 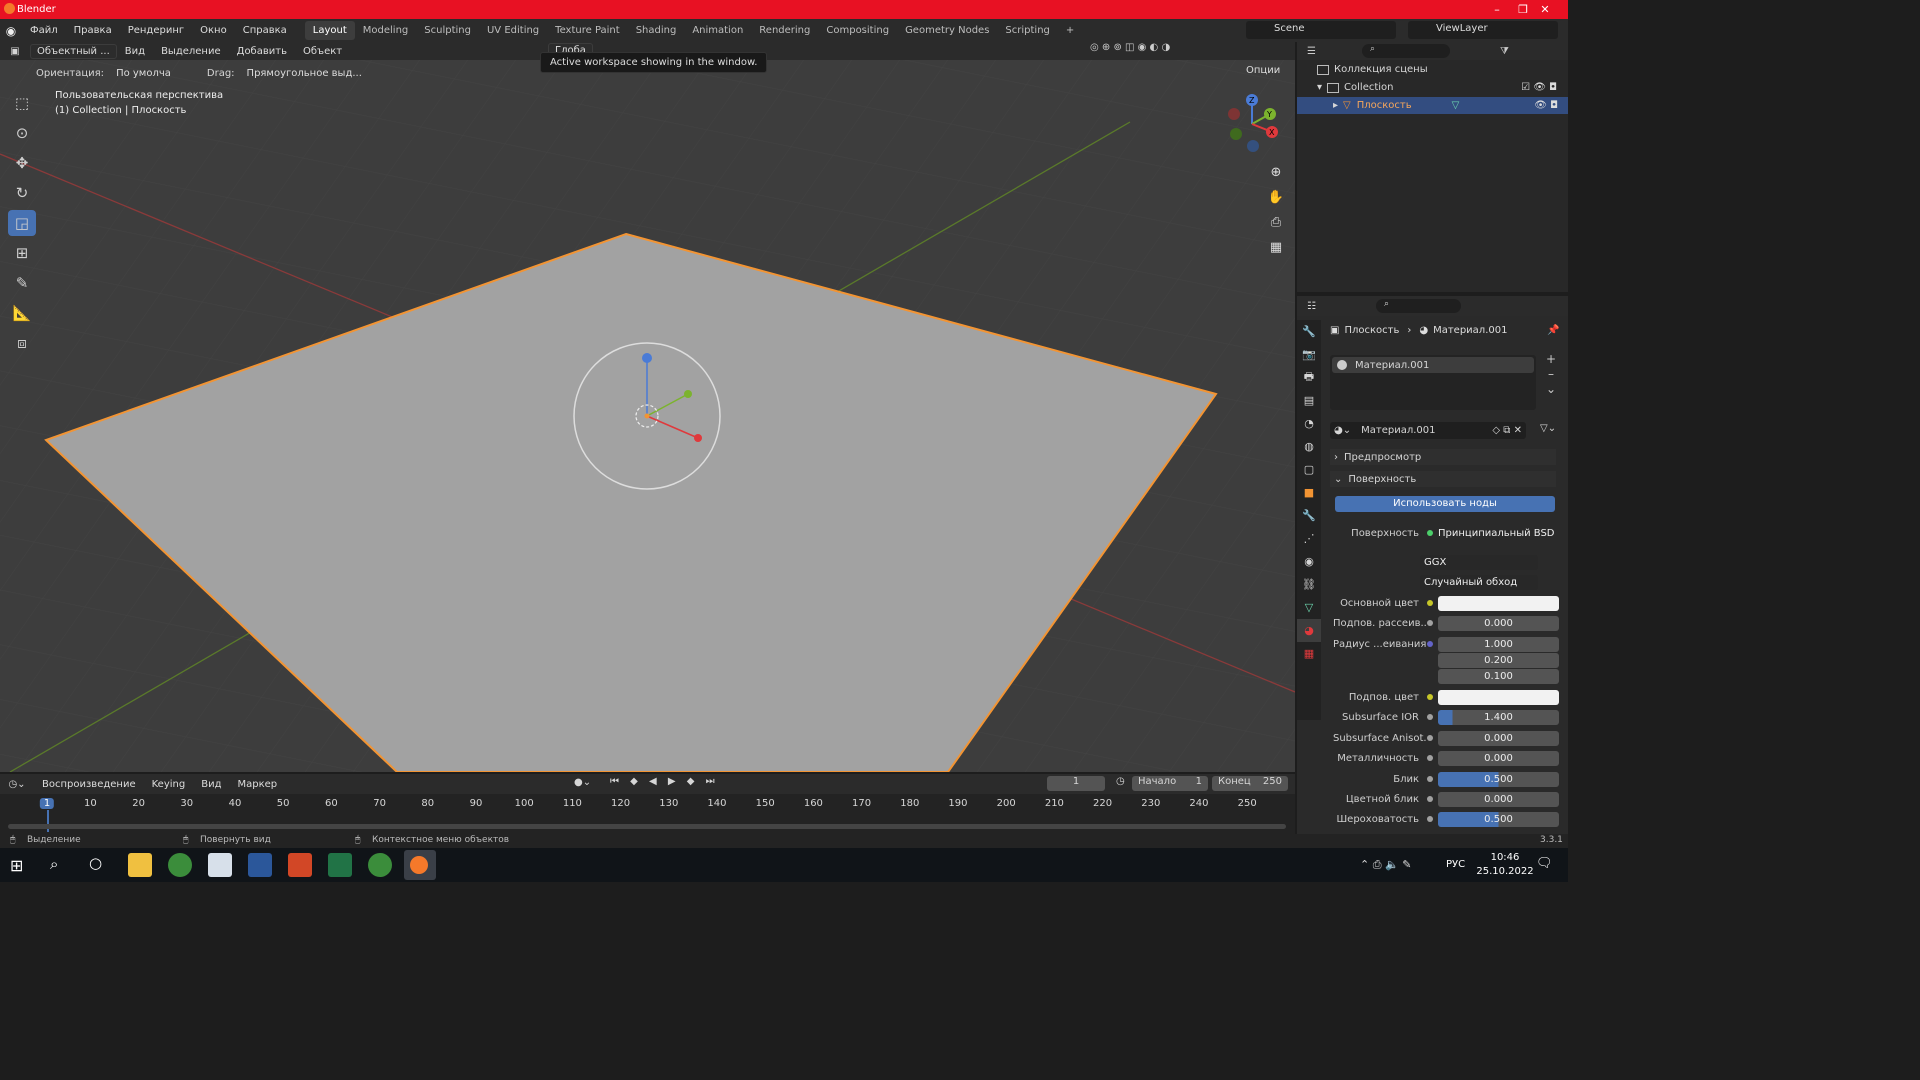 I want to click on surface-panel-header: ⌄ Поверхность, so click(x=1443, y=479).